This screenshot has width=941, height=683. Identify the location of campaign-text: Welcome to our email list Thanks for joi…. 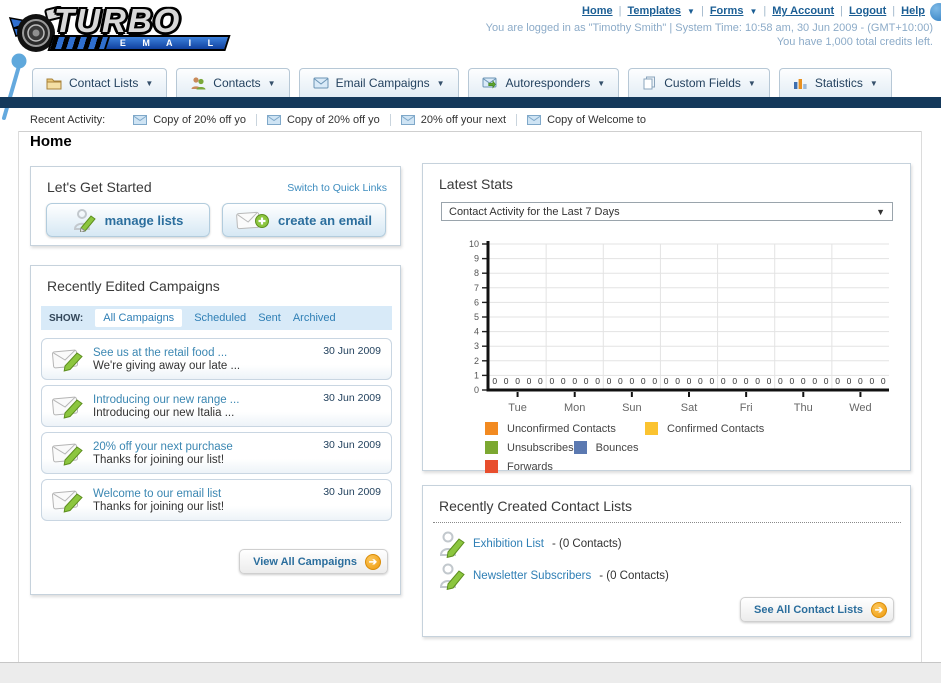
(158, 500).